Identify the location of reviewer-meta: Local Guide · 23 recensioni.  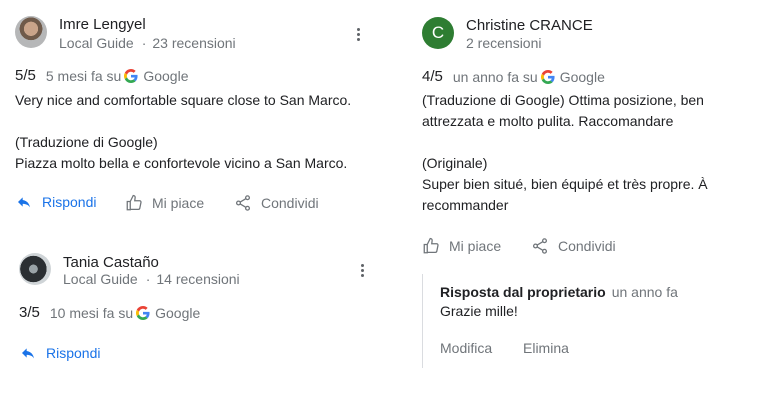
(147, 43).